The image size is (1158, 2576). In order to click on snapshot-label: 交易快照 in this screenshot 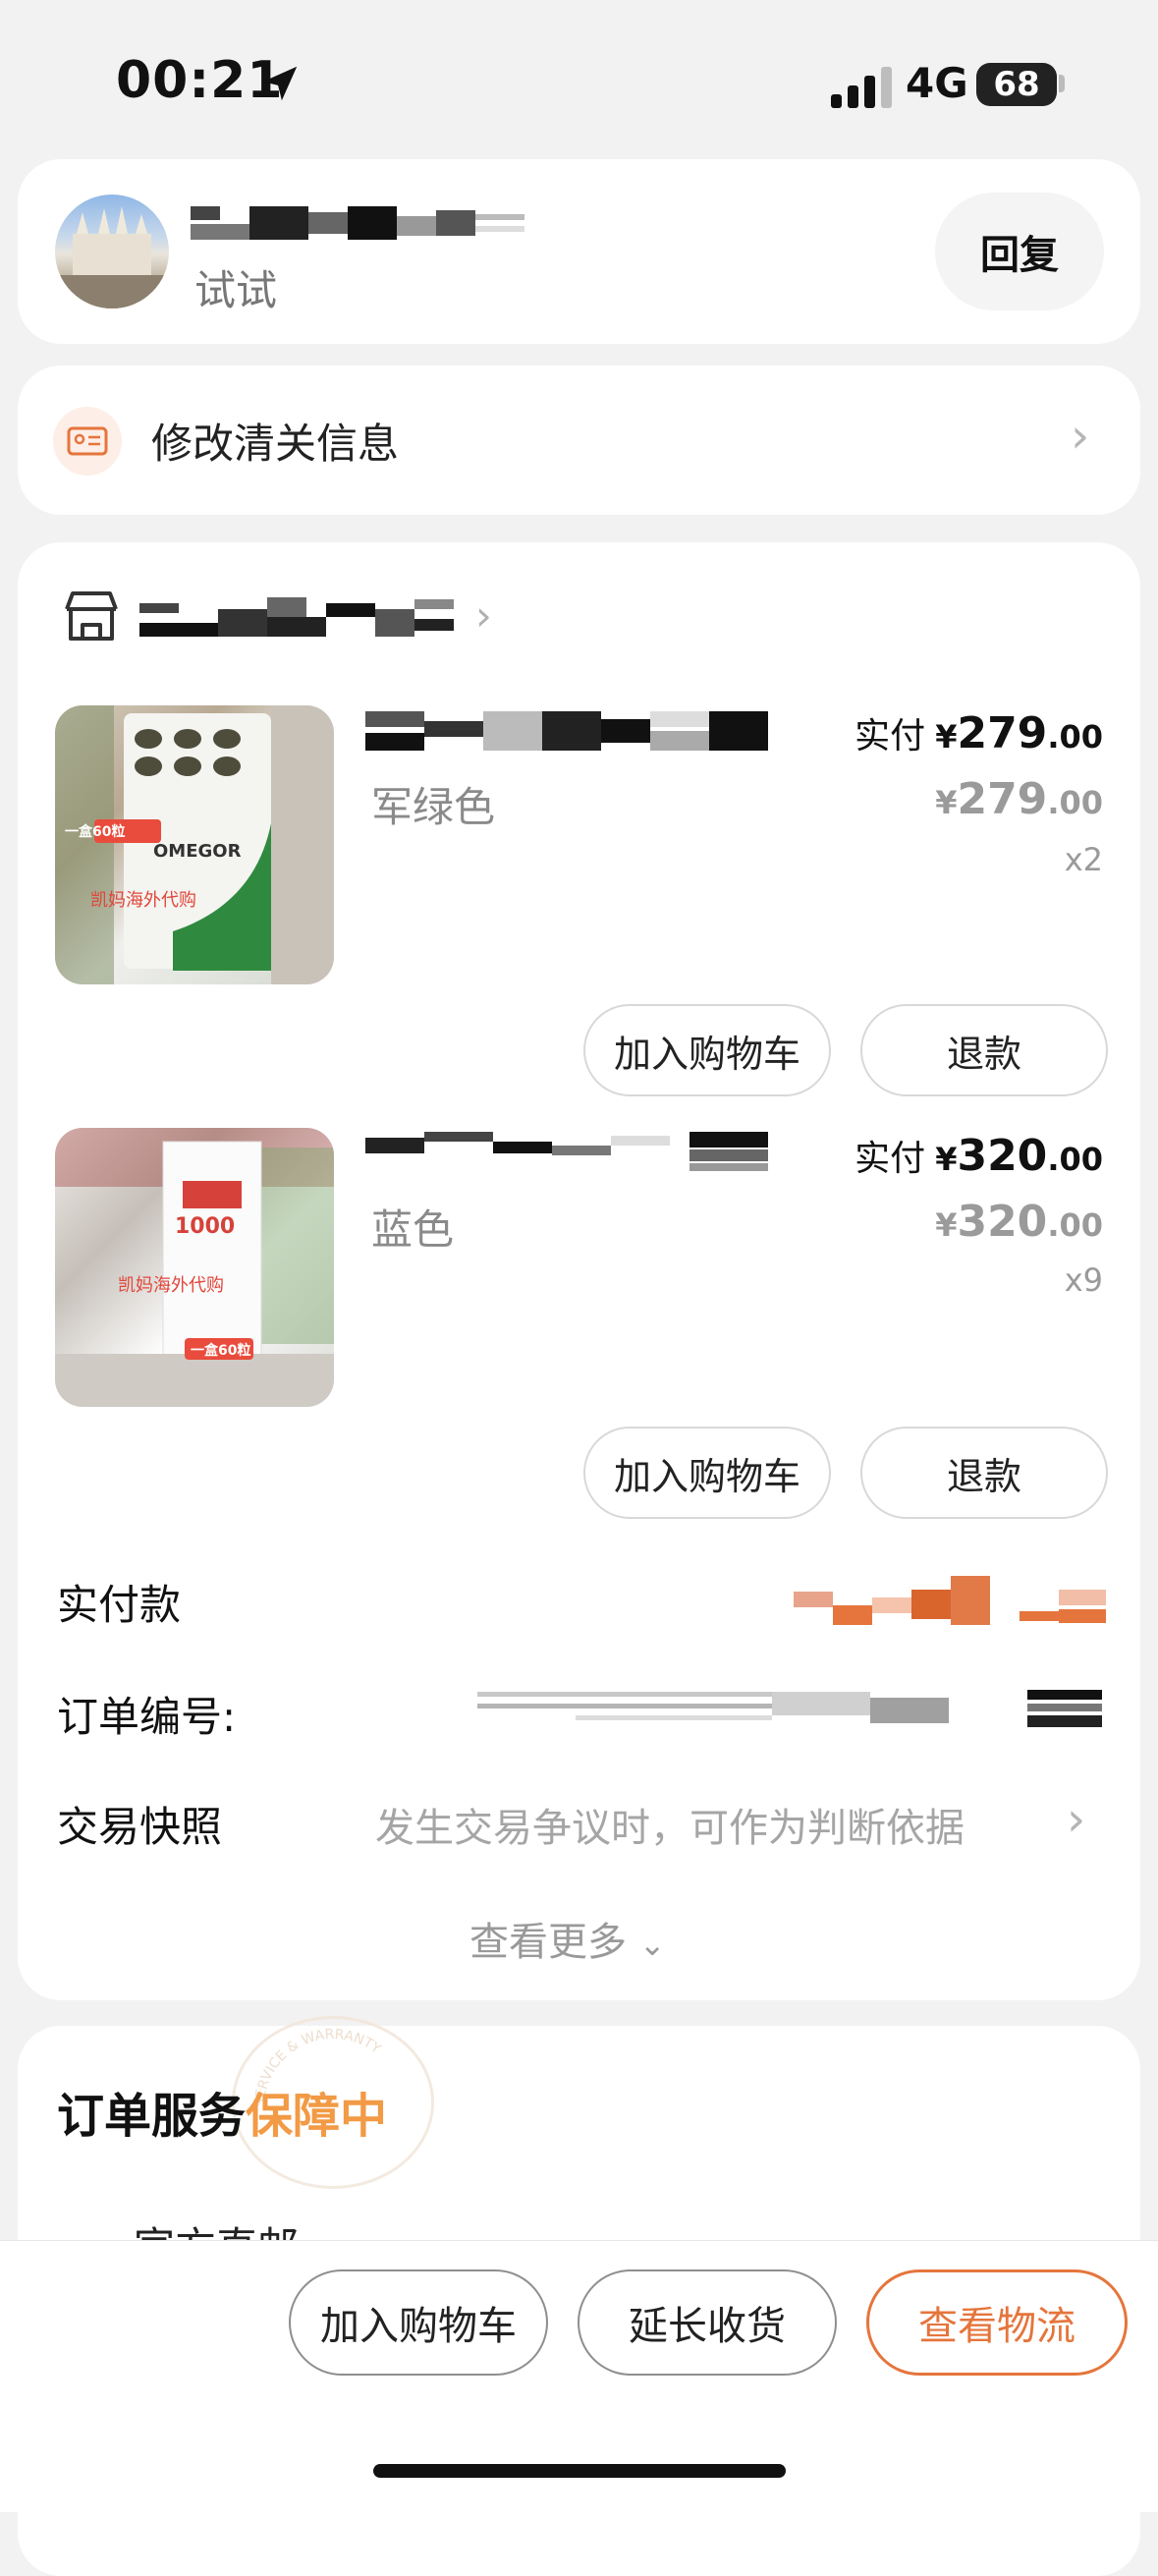, I will do `click(139, 1824)`.